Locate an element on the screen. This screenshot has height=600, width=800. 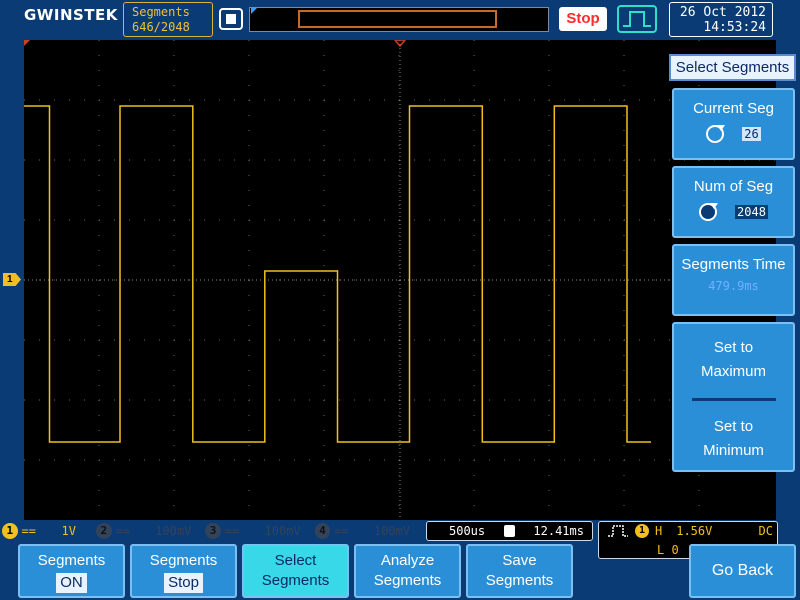
analyze-segments-line2: Segments is located at coordinates (407, 580).